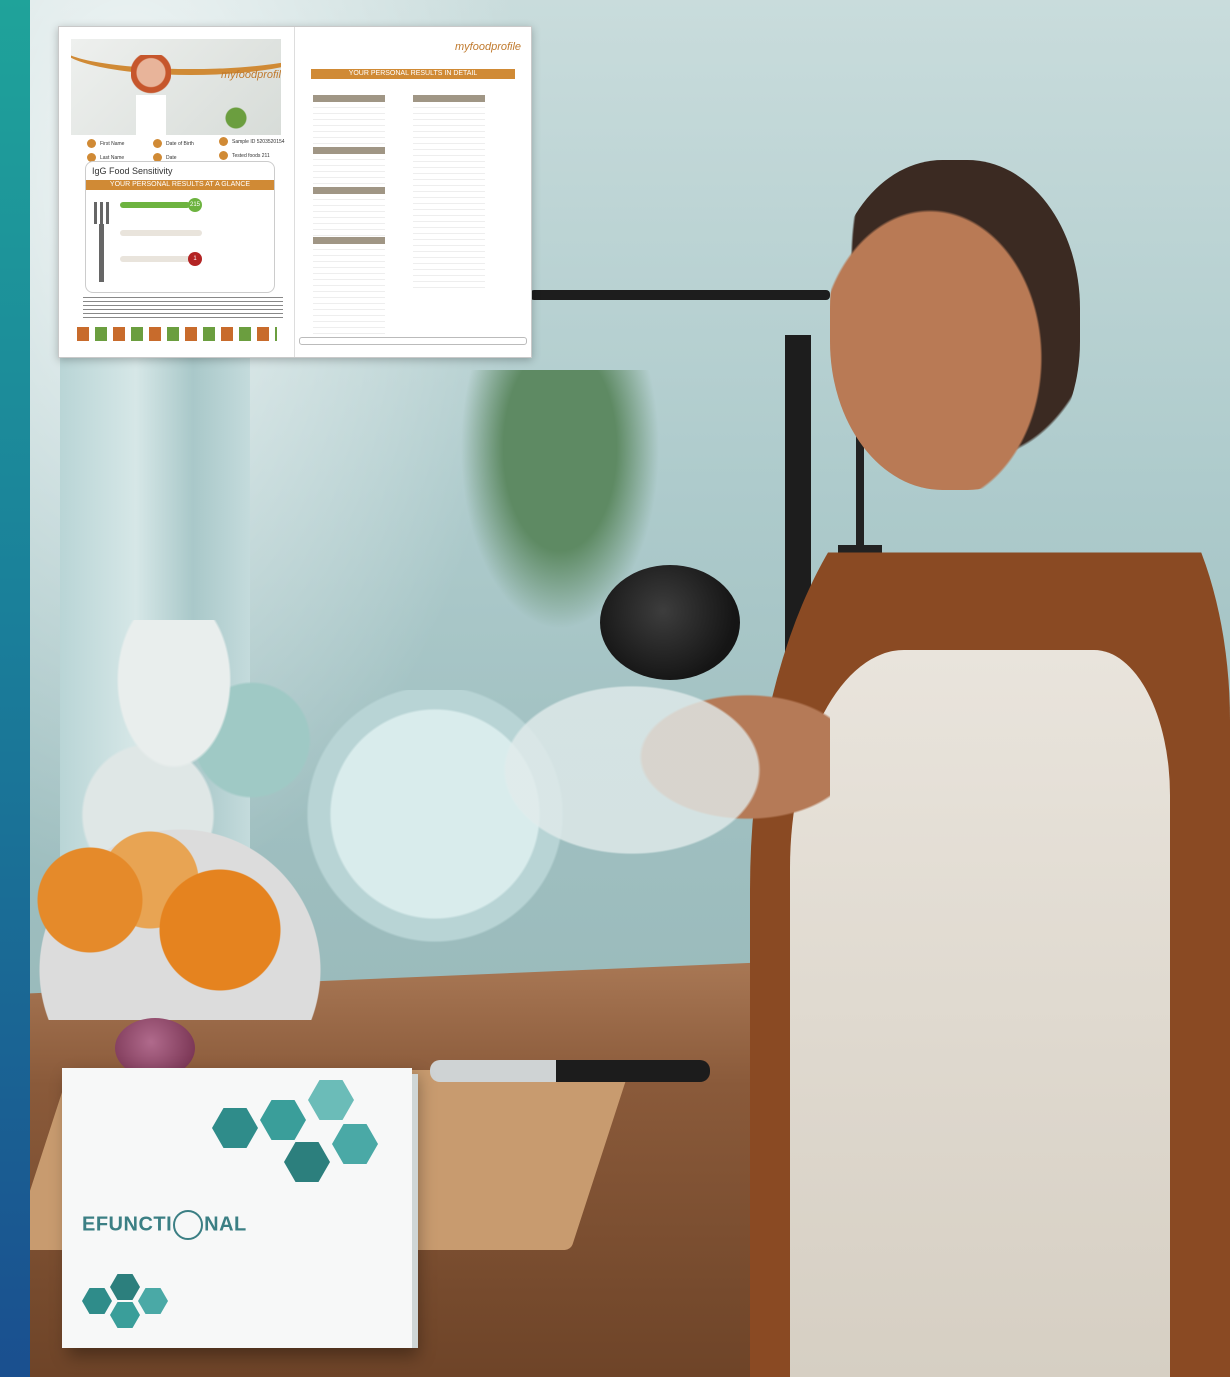 This screenshot has height=1377, width=1230. I want to click on person-figure-icon, so click(188, 1225).